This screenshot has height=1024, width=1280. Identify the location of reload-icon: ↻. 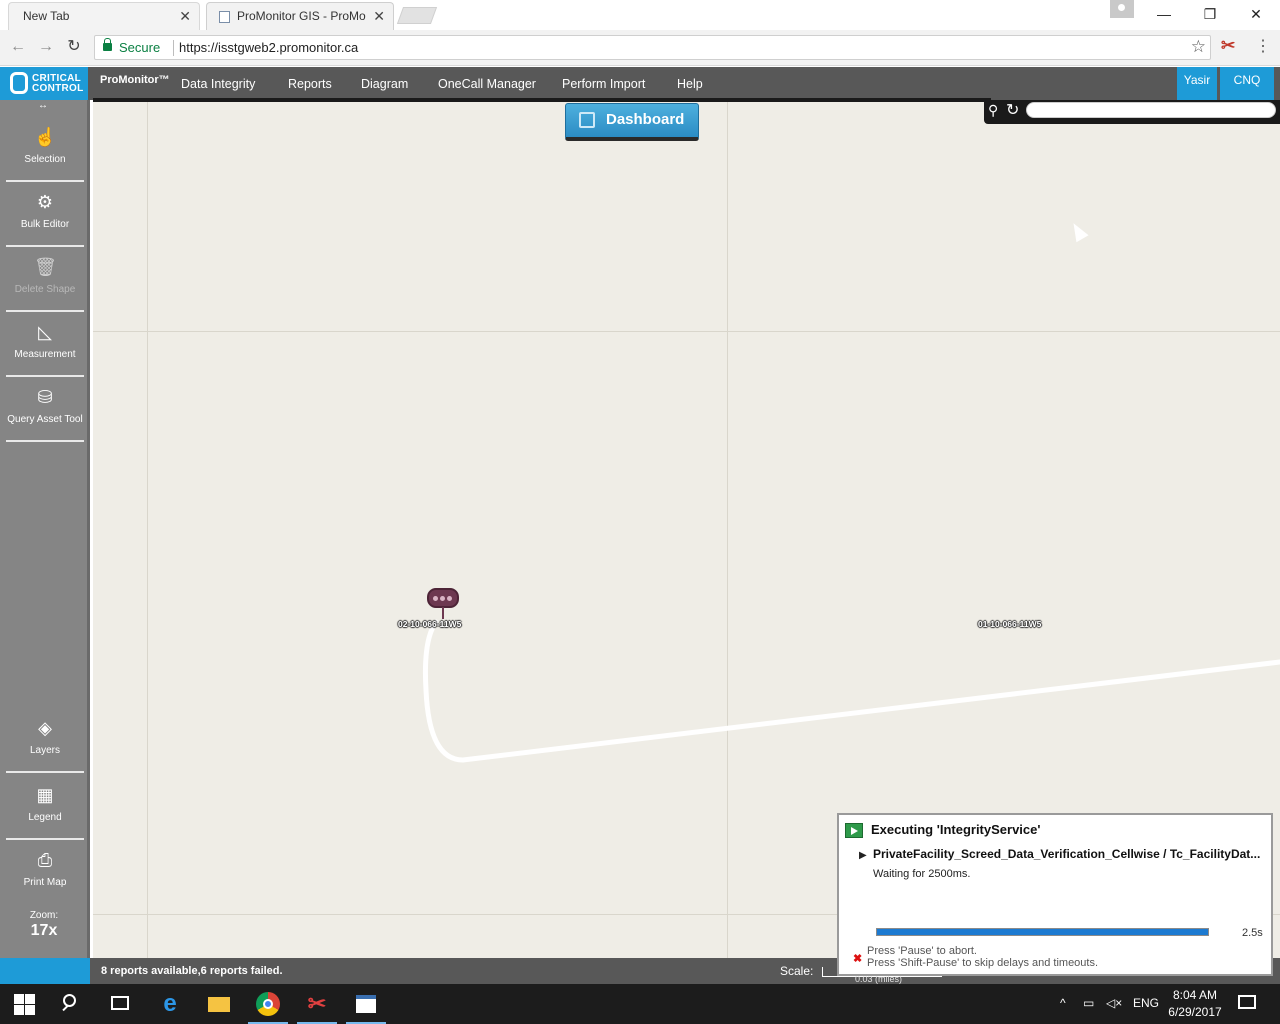
(74, 47).